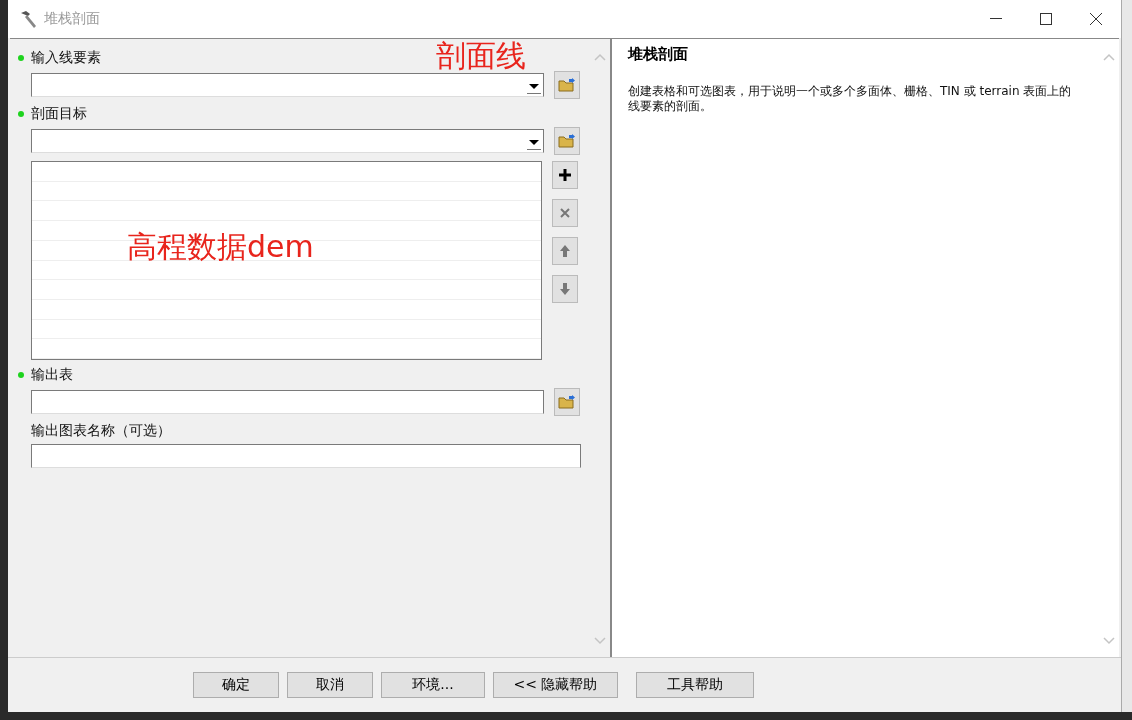  I want to click on dialog-button: << 隐藏帮助, so click(555, 685).